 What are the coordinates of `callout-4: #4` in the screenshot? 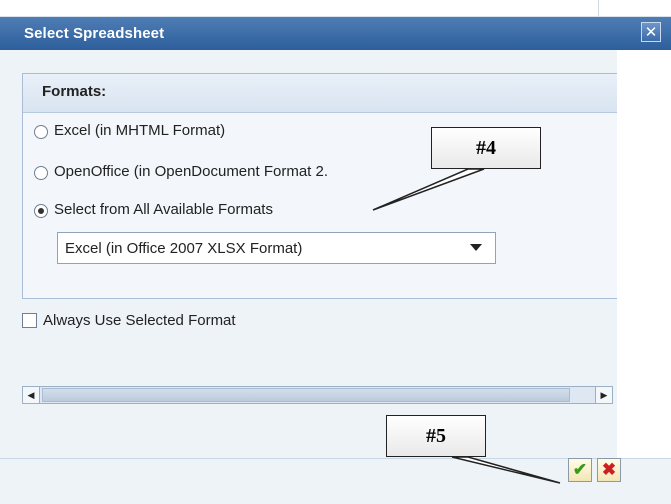 It's located at (486, 148).